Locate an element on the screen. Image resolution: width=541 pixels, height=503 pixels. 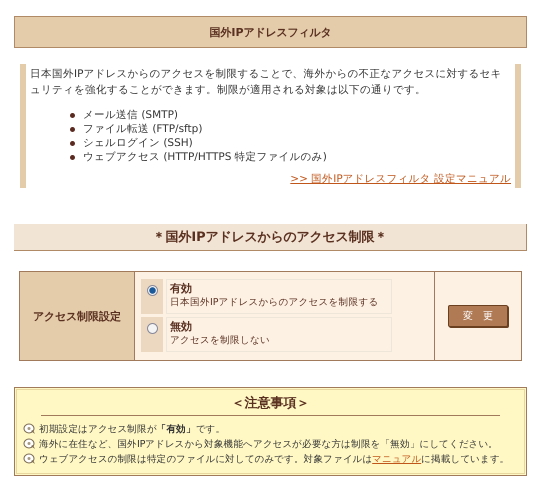
list-item: ファイル転送 (FTP/sftp) is located at coordinates (142, 129).